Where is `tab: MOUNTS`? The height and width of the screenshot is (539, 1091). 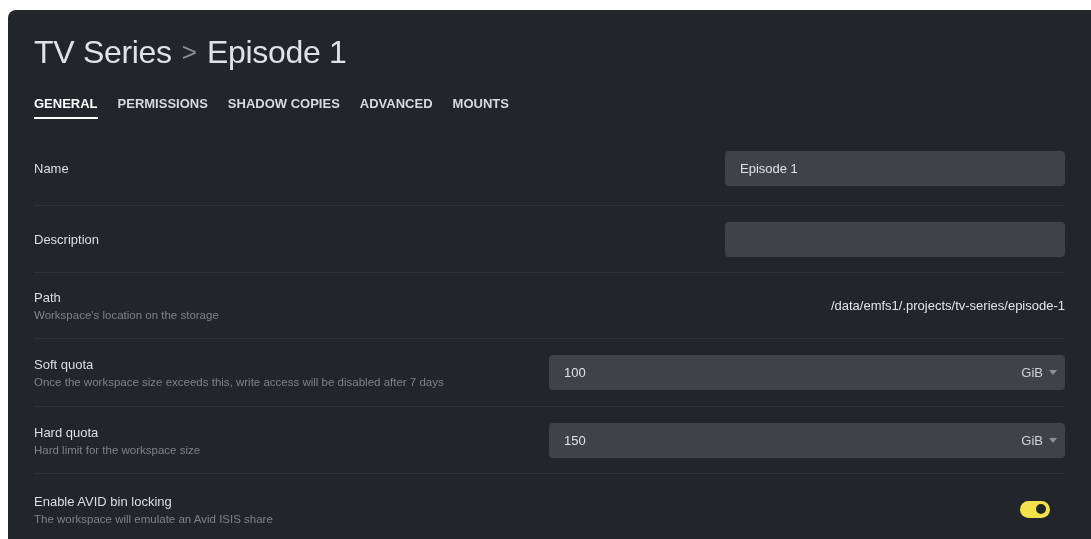
tab: MOUNTS is located at coordinates (480, 107).